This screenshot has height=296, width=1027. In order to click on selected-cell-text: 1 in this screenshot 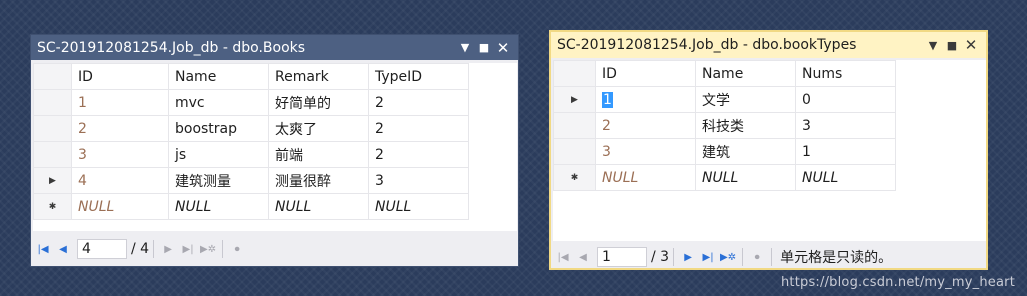, I will do `click(607, 99)`.